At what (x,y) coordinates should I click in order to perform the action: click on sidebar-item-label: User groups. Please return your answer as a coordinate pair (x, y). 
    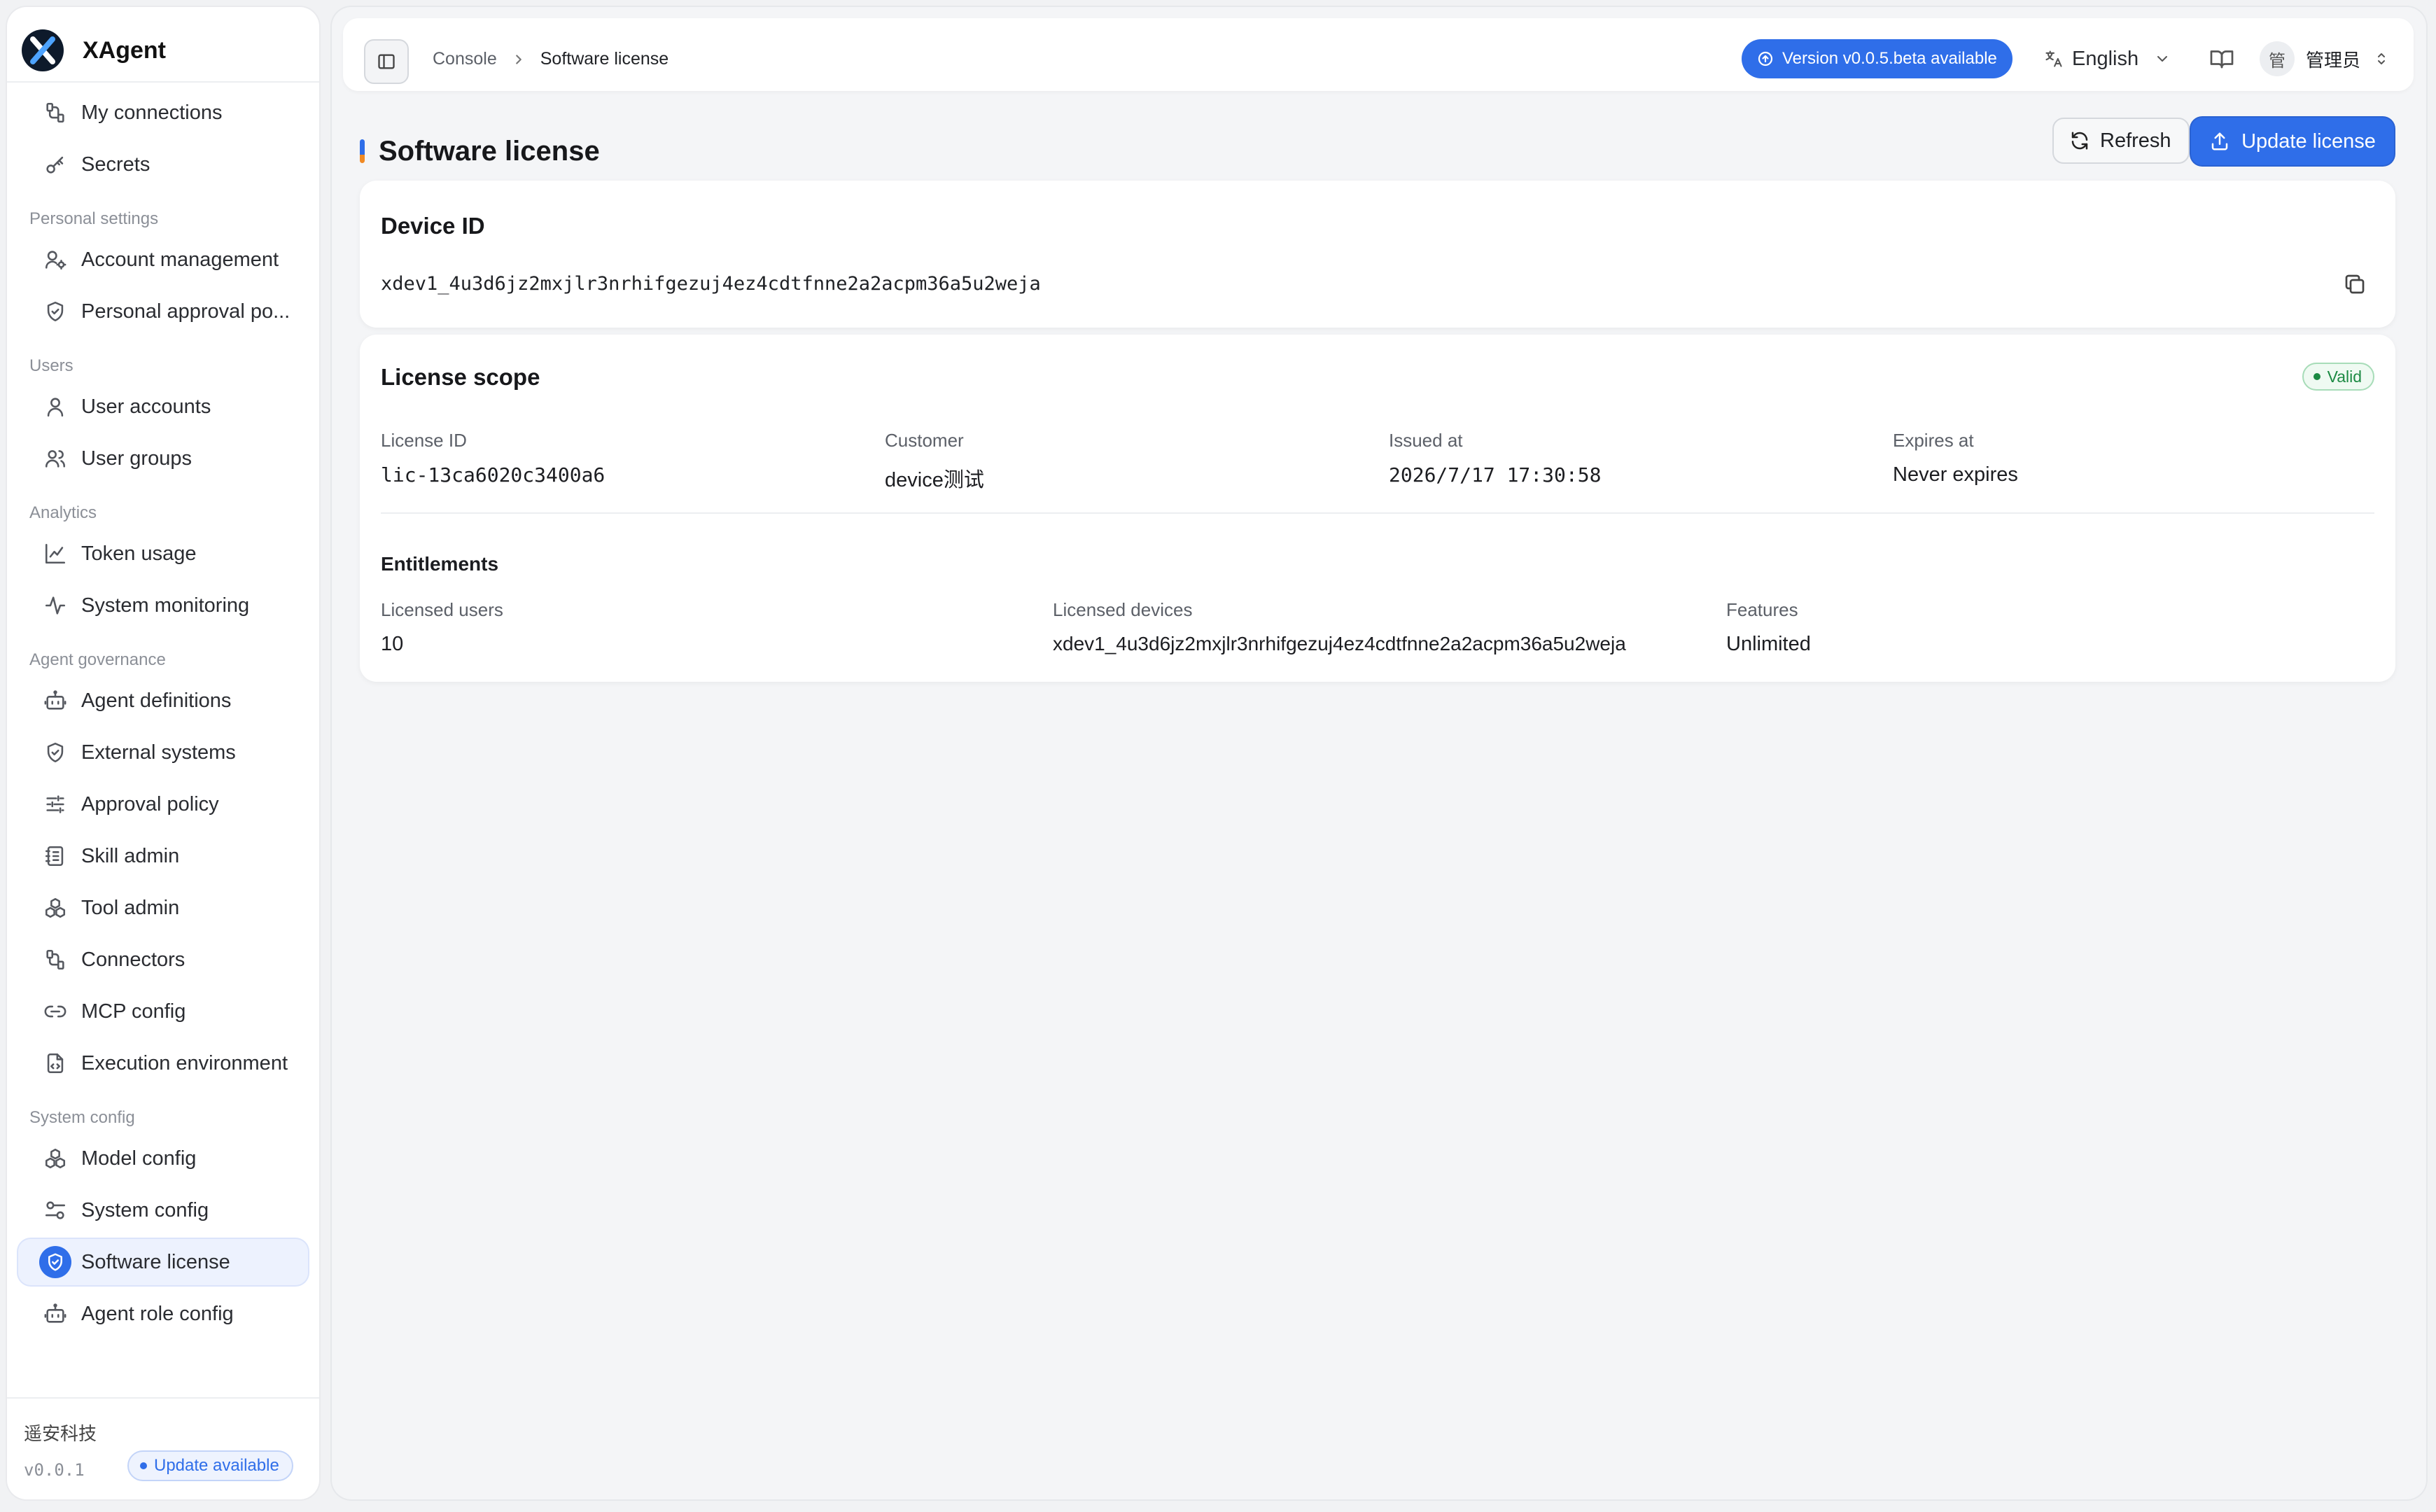
    Looking at the image, I should click on (136, 458).